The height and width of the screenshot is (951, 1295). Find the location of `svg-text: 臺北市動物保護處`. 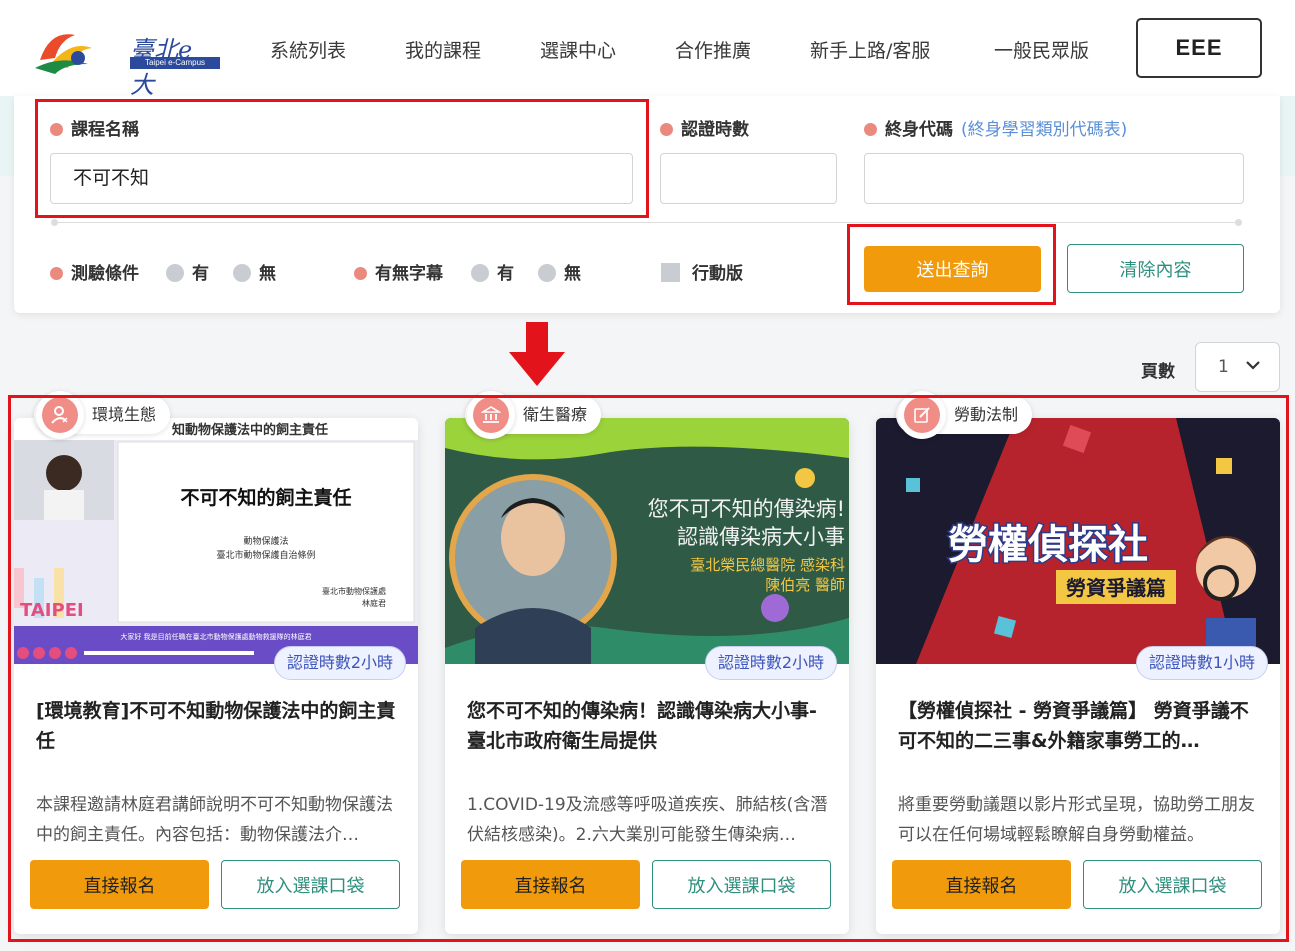

svg-text: 臺北市動物保護處 is located at coordinates (354, 591).